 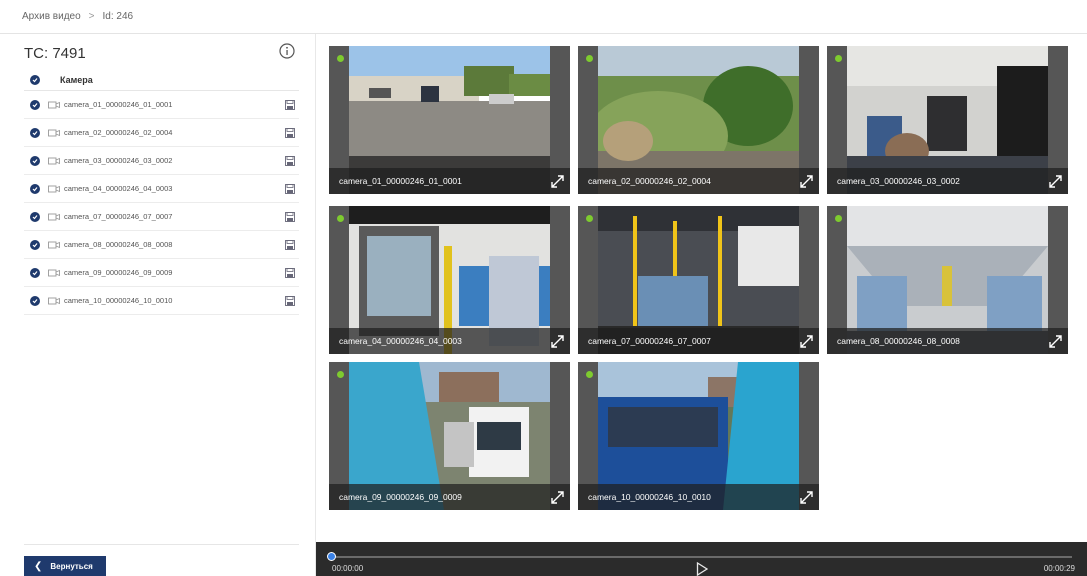 What do you see at coordinates (698, 181) in the screenshot?
I see `video-caption: camera_02_00000246_02_0004` at bounding box center [698, 181].